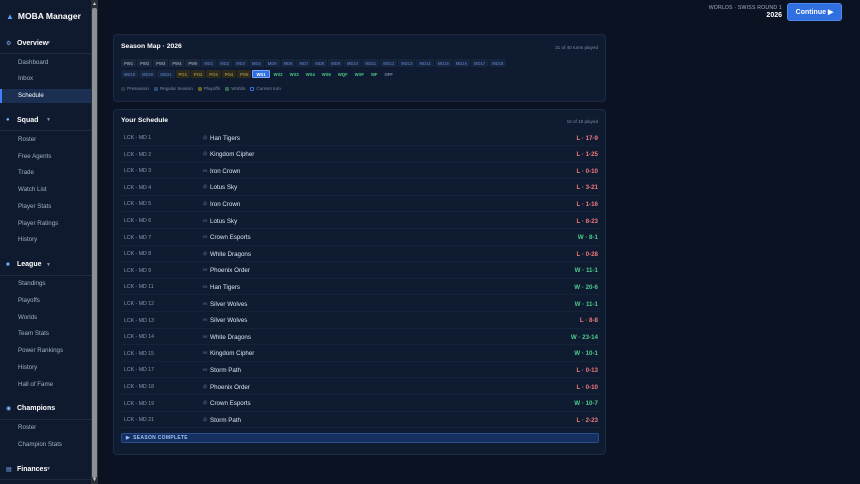 The image size is (860, 484). Describe the element at coordinates (230, 237) in the screenshot. I see `opponent-name: Crown Esports` at that location.